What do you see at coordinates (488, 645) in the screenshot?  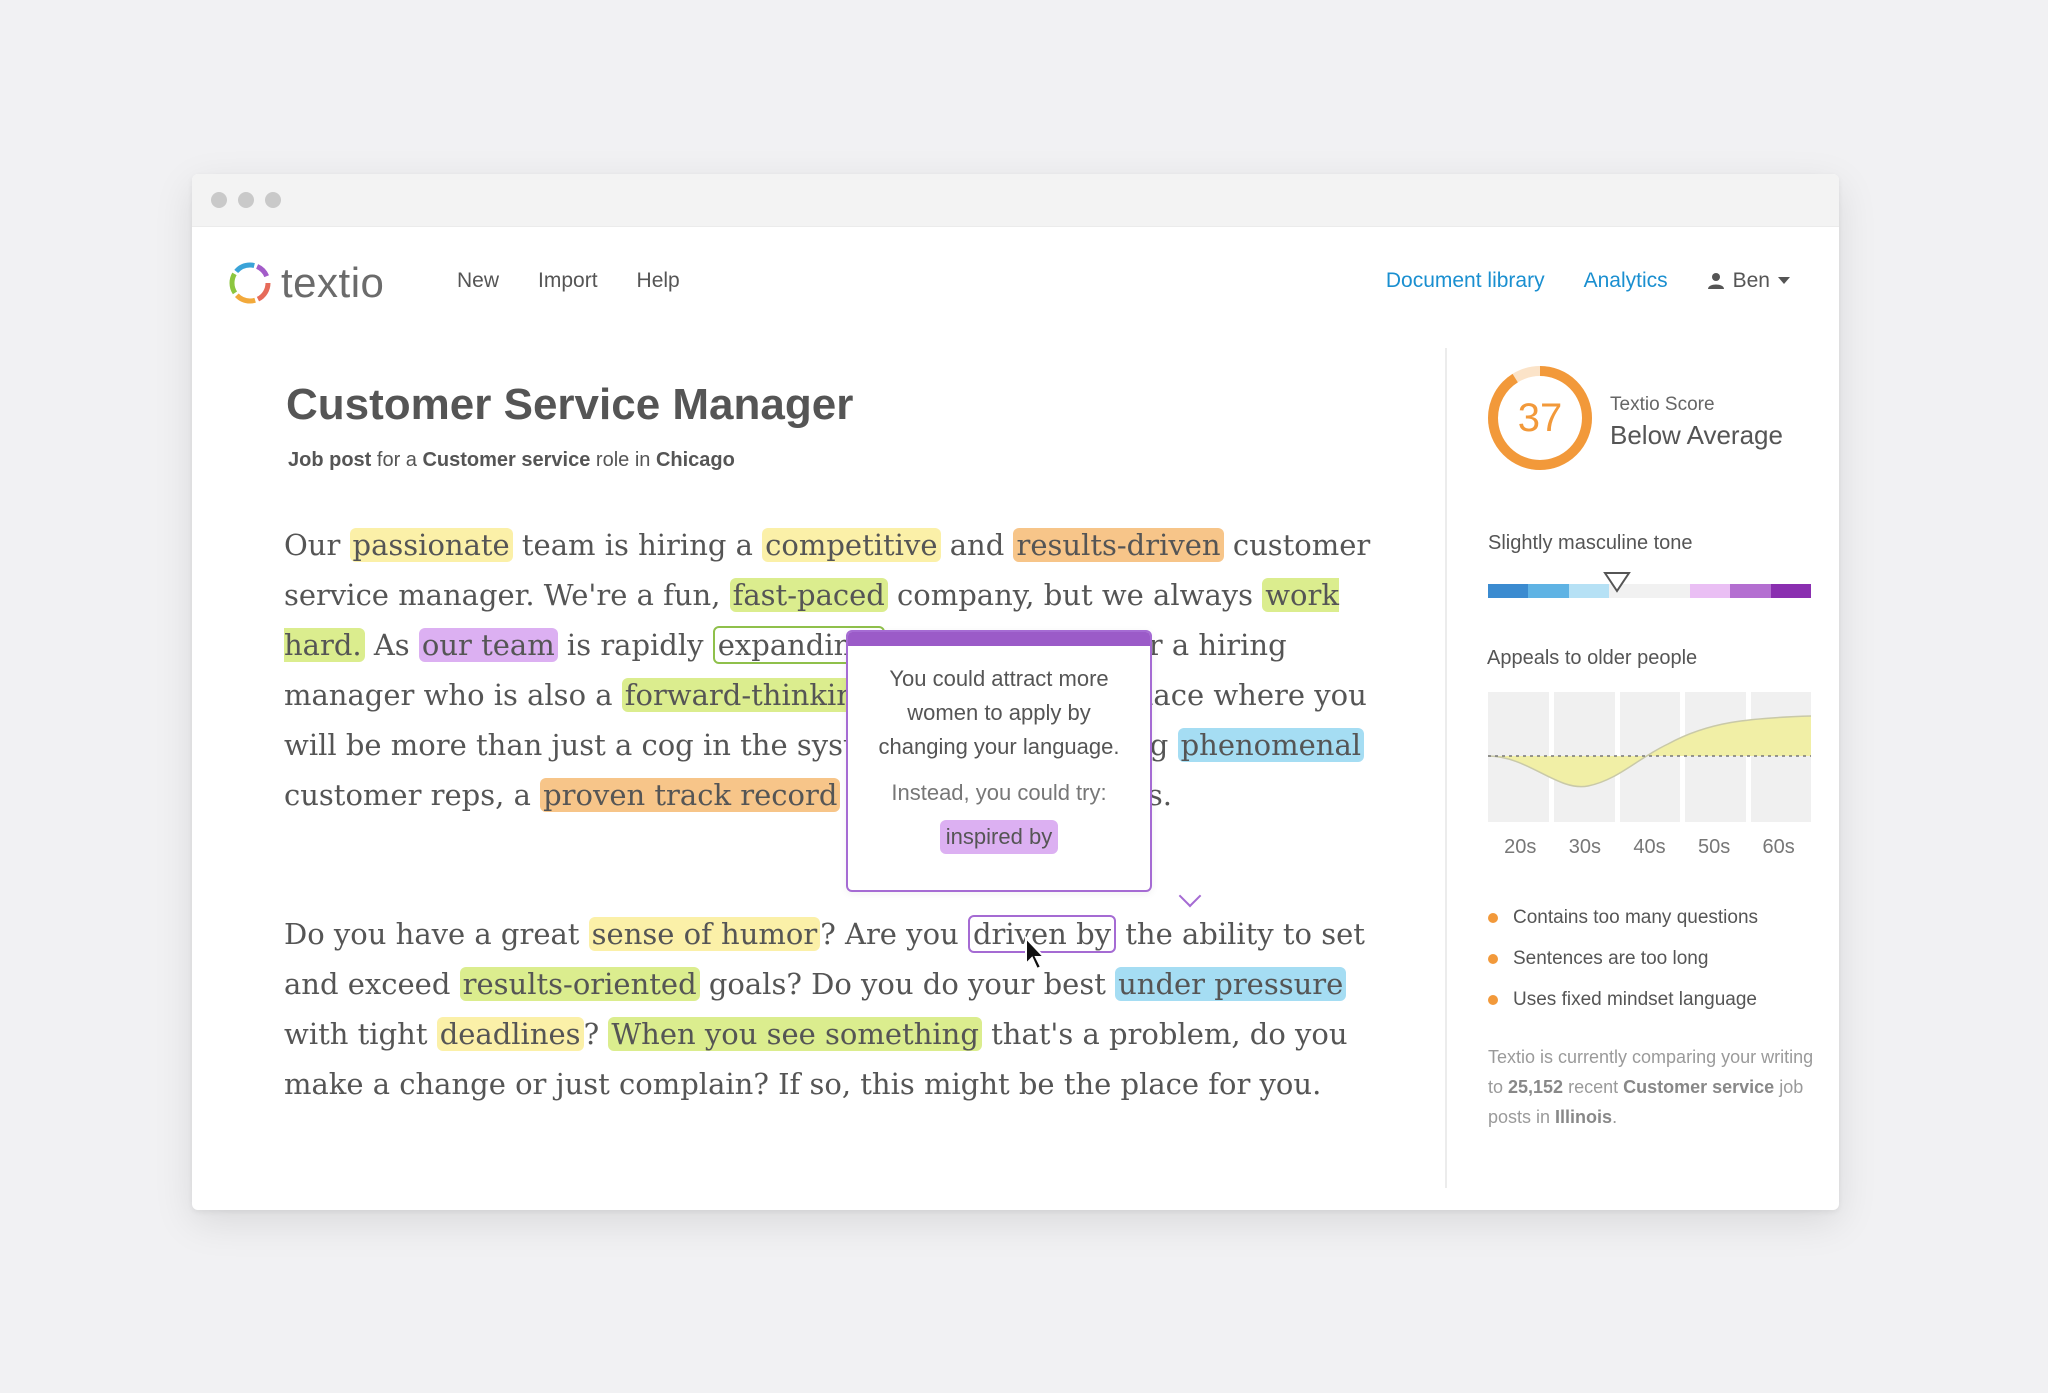 I see `highlight-our-team: our team` at bounding box center [488, 645].